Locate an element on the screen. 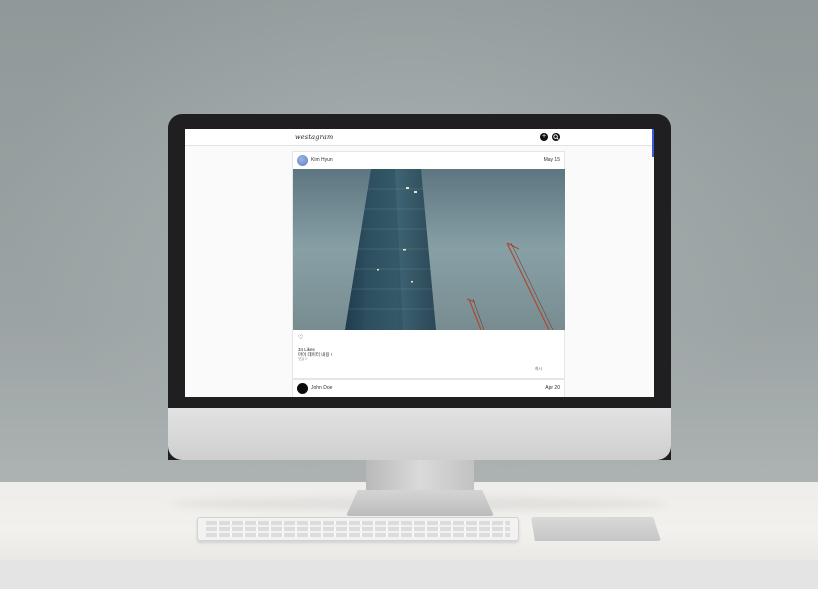 This screenshot has height=589, width=818. search-icon is located at coordinates (556, 137).